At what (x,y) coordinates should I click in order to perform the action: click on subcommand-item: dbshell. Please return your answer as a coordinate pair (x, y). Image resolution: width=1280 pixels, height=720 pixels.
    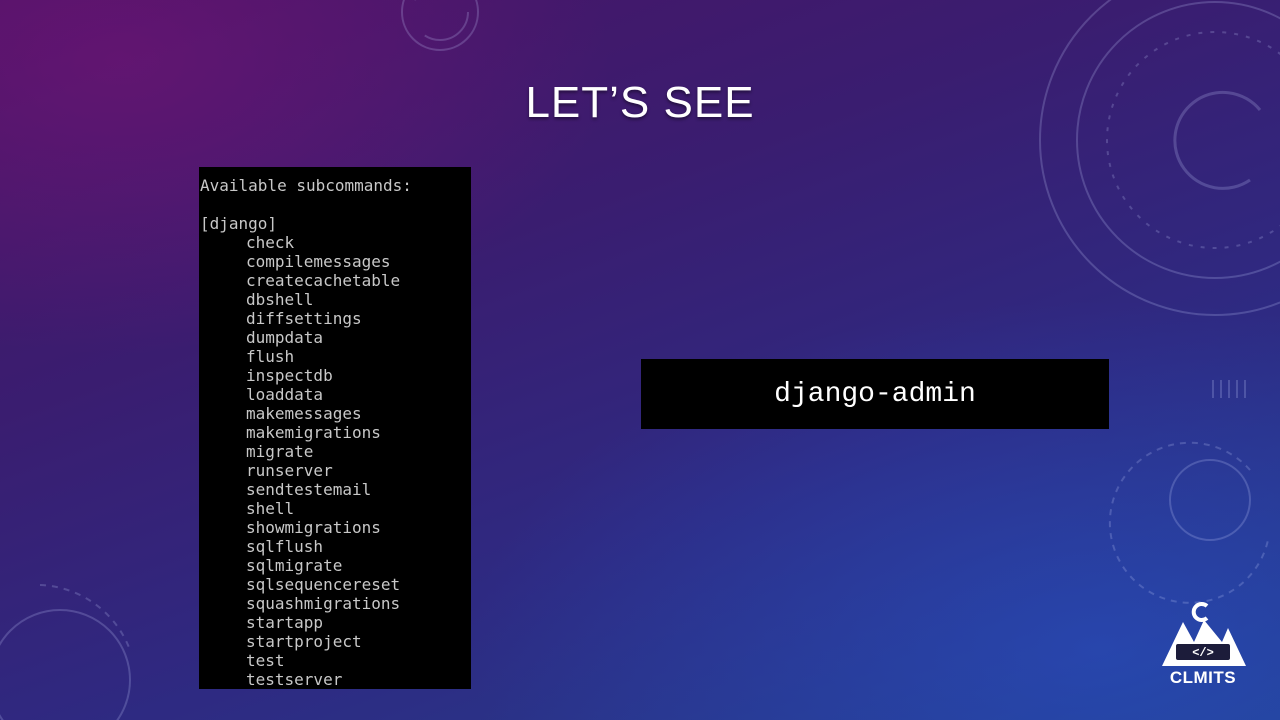
    Looking at the image, I should click on (280, 299).